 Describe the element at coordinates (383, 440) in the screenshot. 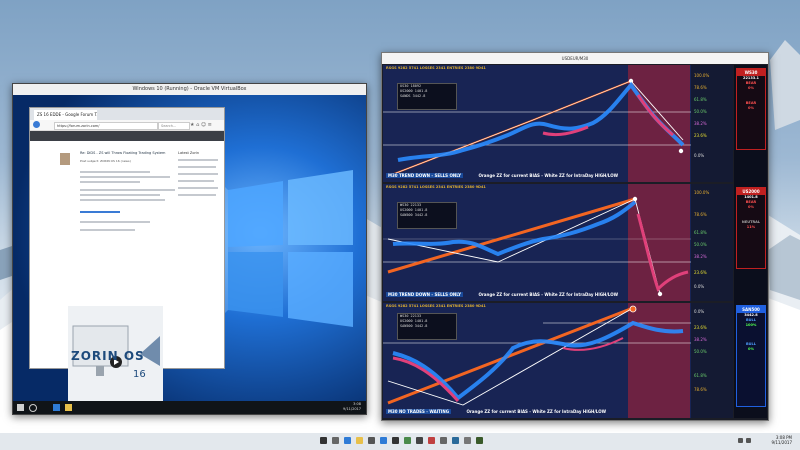

I see `mail-icon` at that location.